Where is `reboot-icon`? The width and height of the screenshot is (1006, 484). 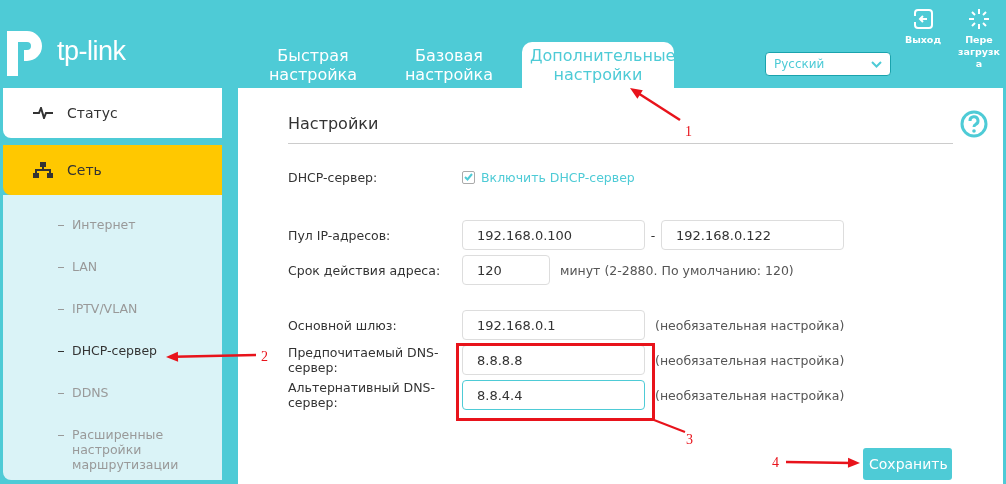
reboot-icon is located at coordinates (979, 19).